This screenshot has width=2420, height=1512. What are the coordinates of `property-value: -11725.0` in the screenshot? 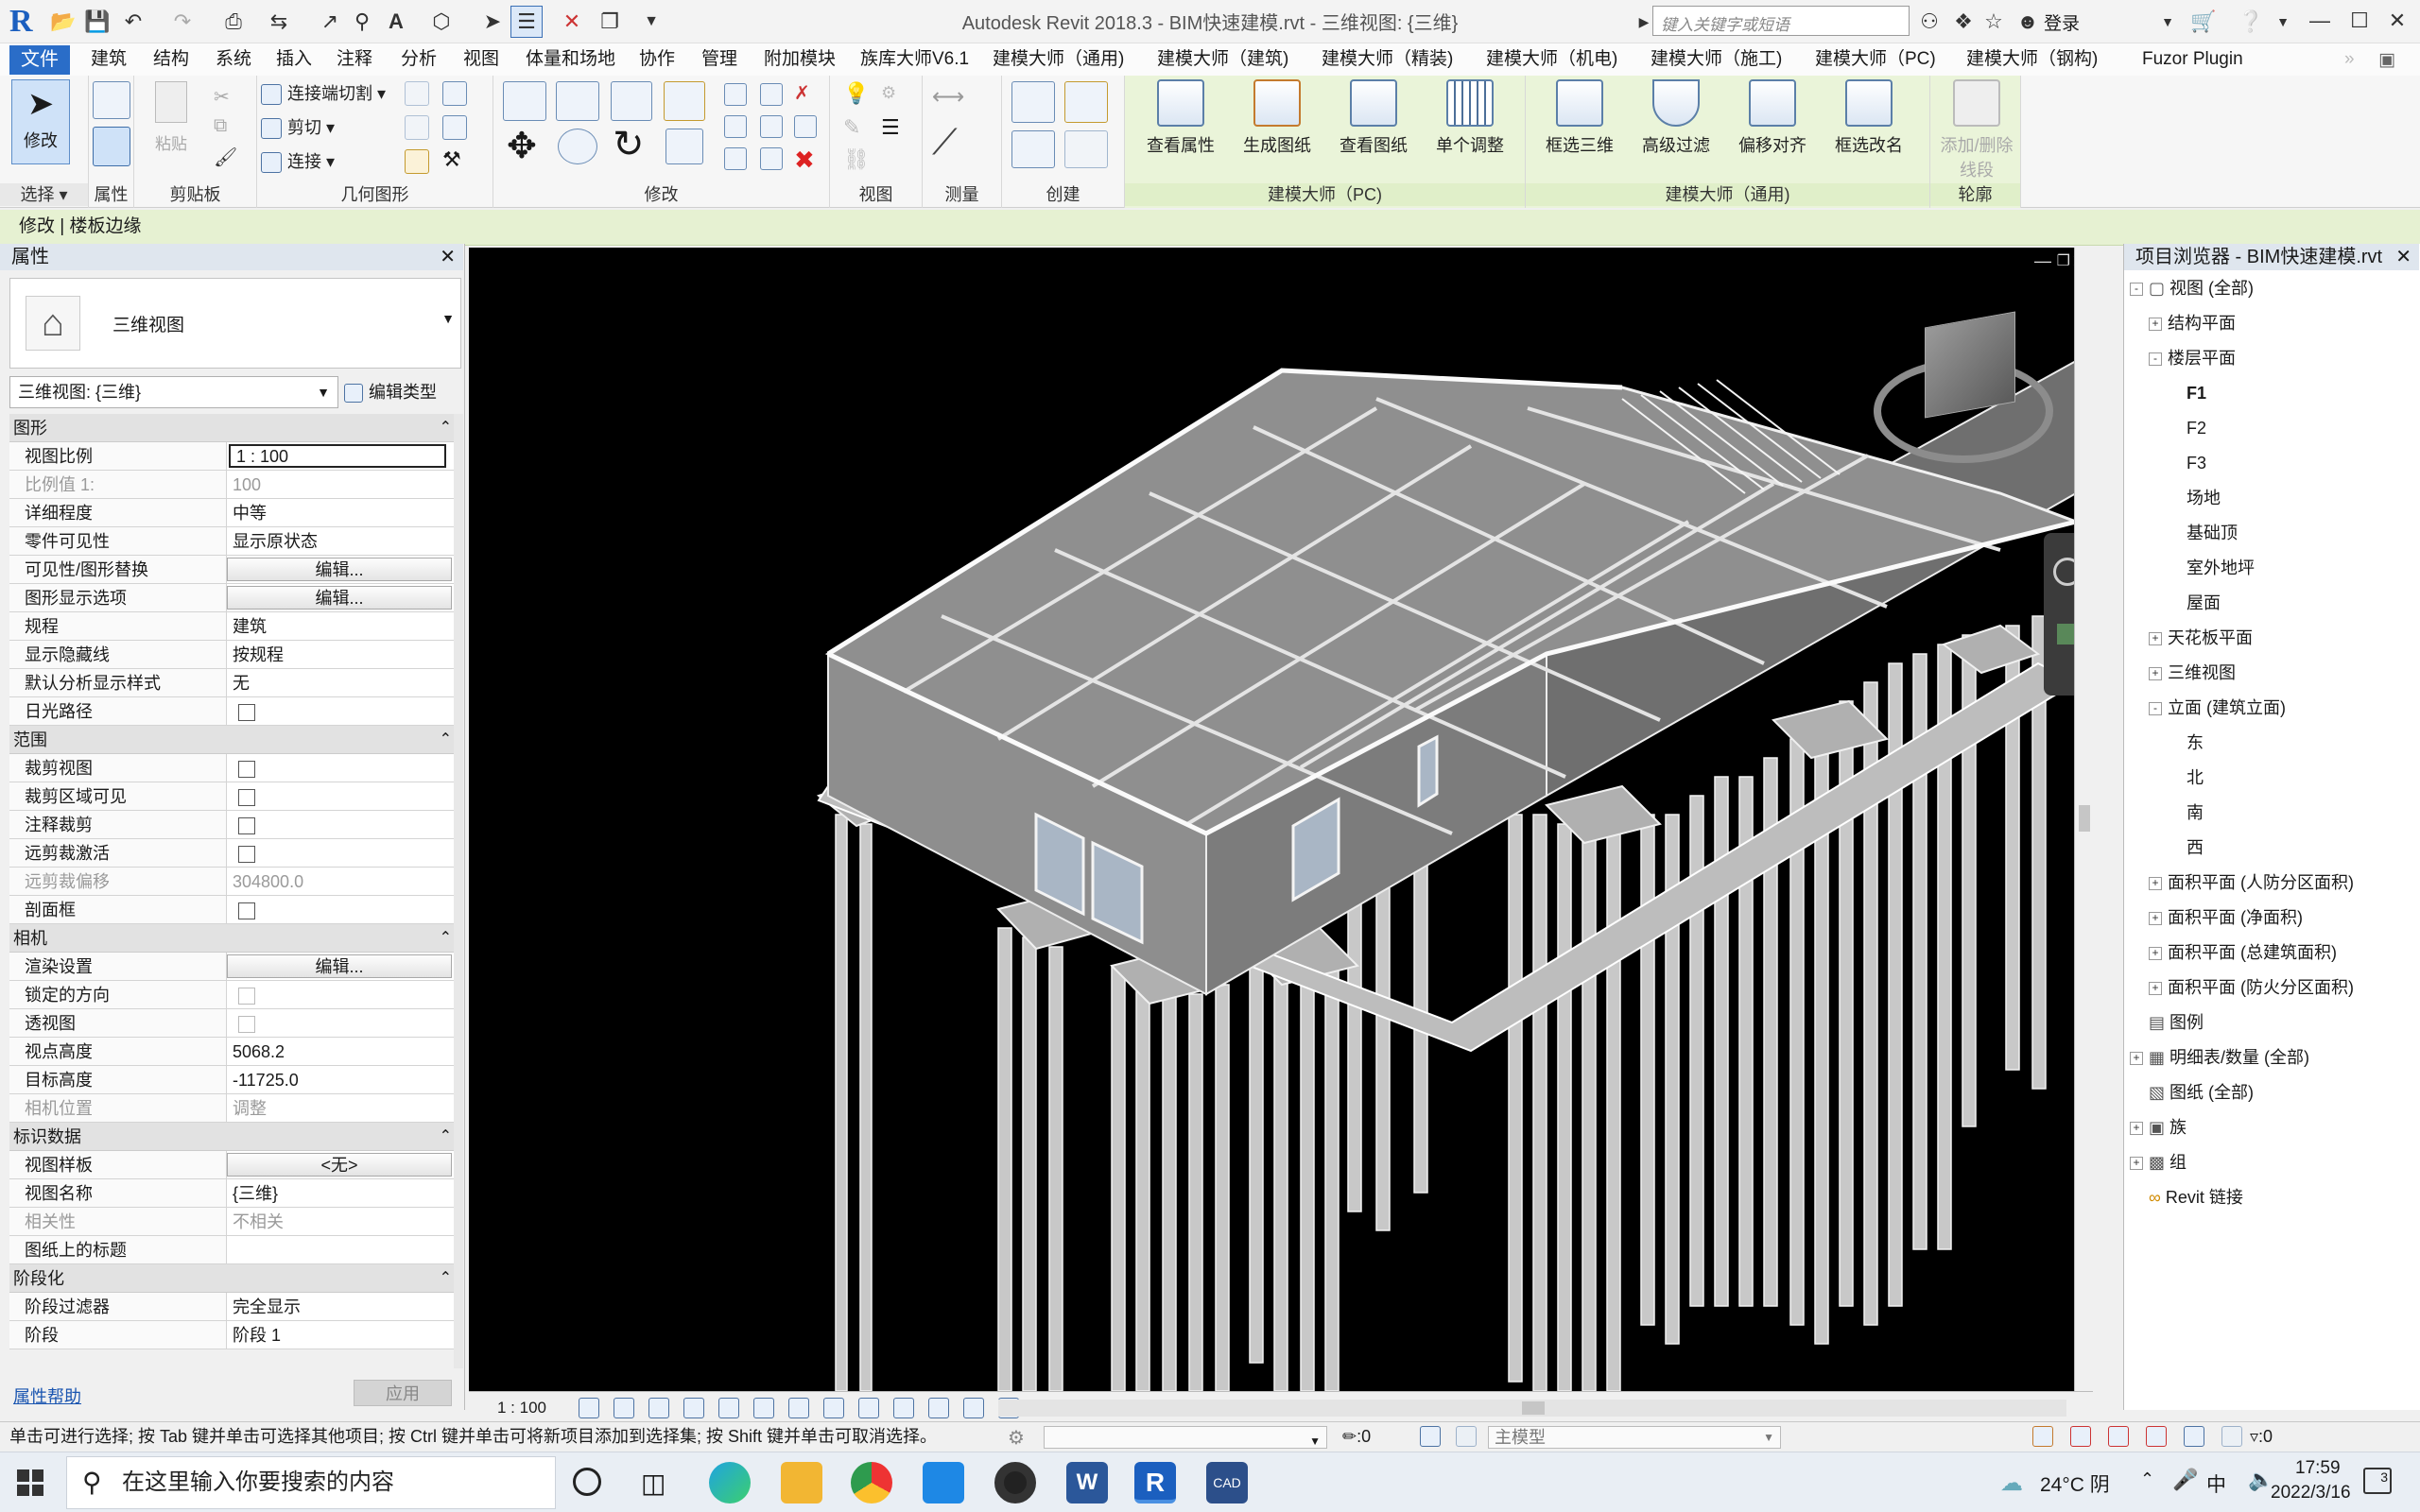 It's located at (344, 1079).